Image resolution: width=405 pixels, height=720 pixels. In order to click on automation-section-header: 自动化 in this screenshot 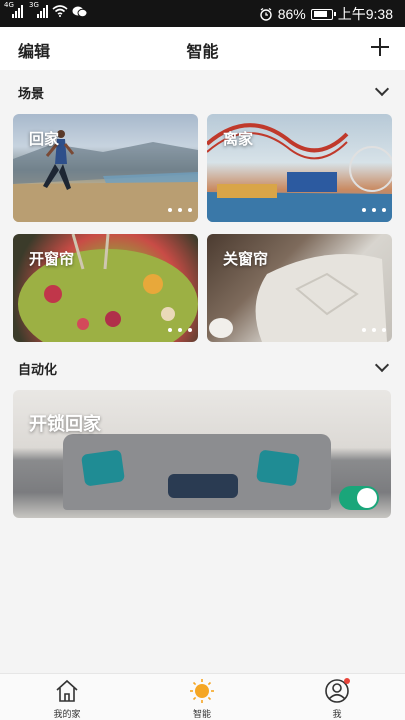, I will do `click(202, 367)`.